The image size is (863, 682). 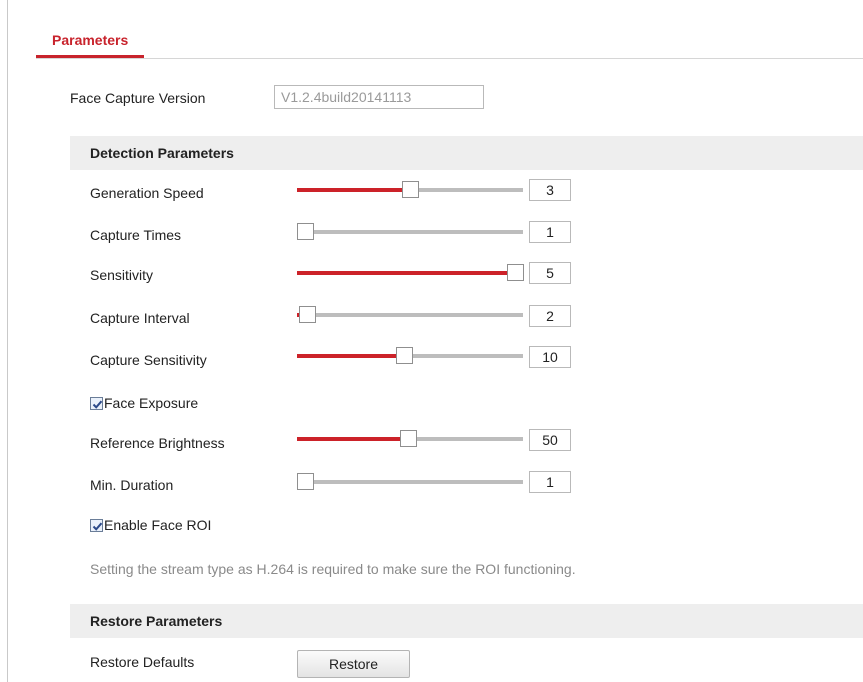 What do you see at coordinates (148, 360) in the screenshot?
I see `capture-sensitivity-label: Capture Sensitivity` at bounding box center [148, 360].